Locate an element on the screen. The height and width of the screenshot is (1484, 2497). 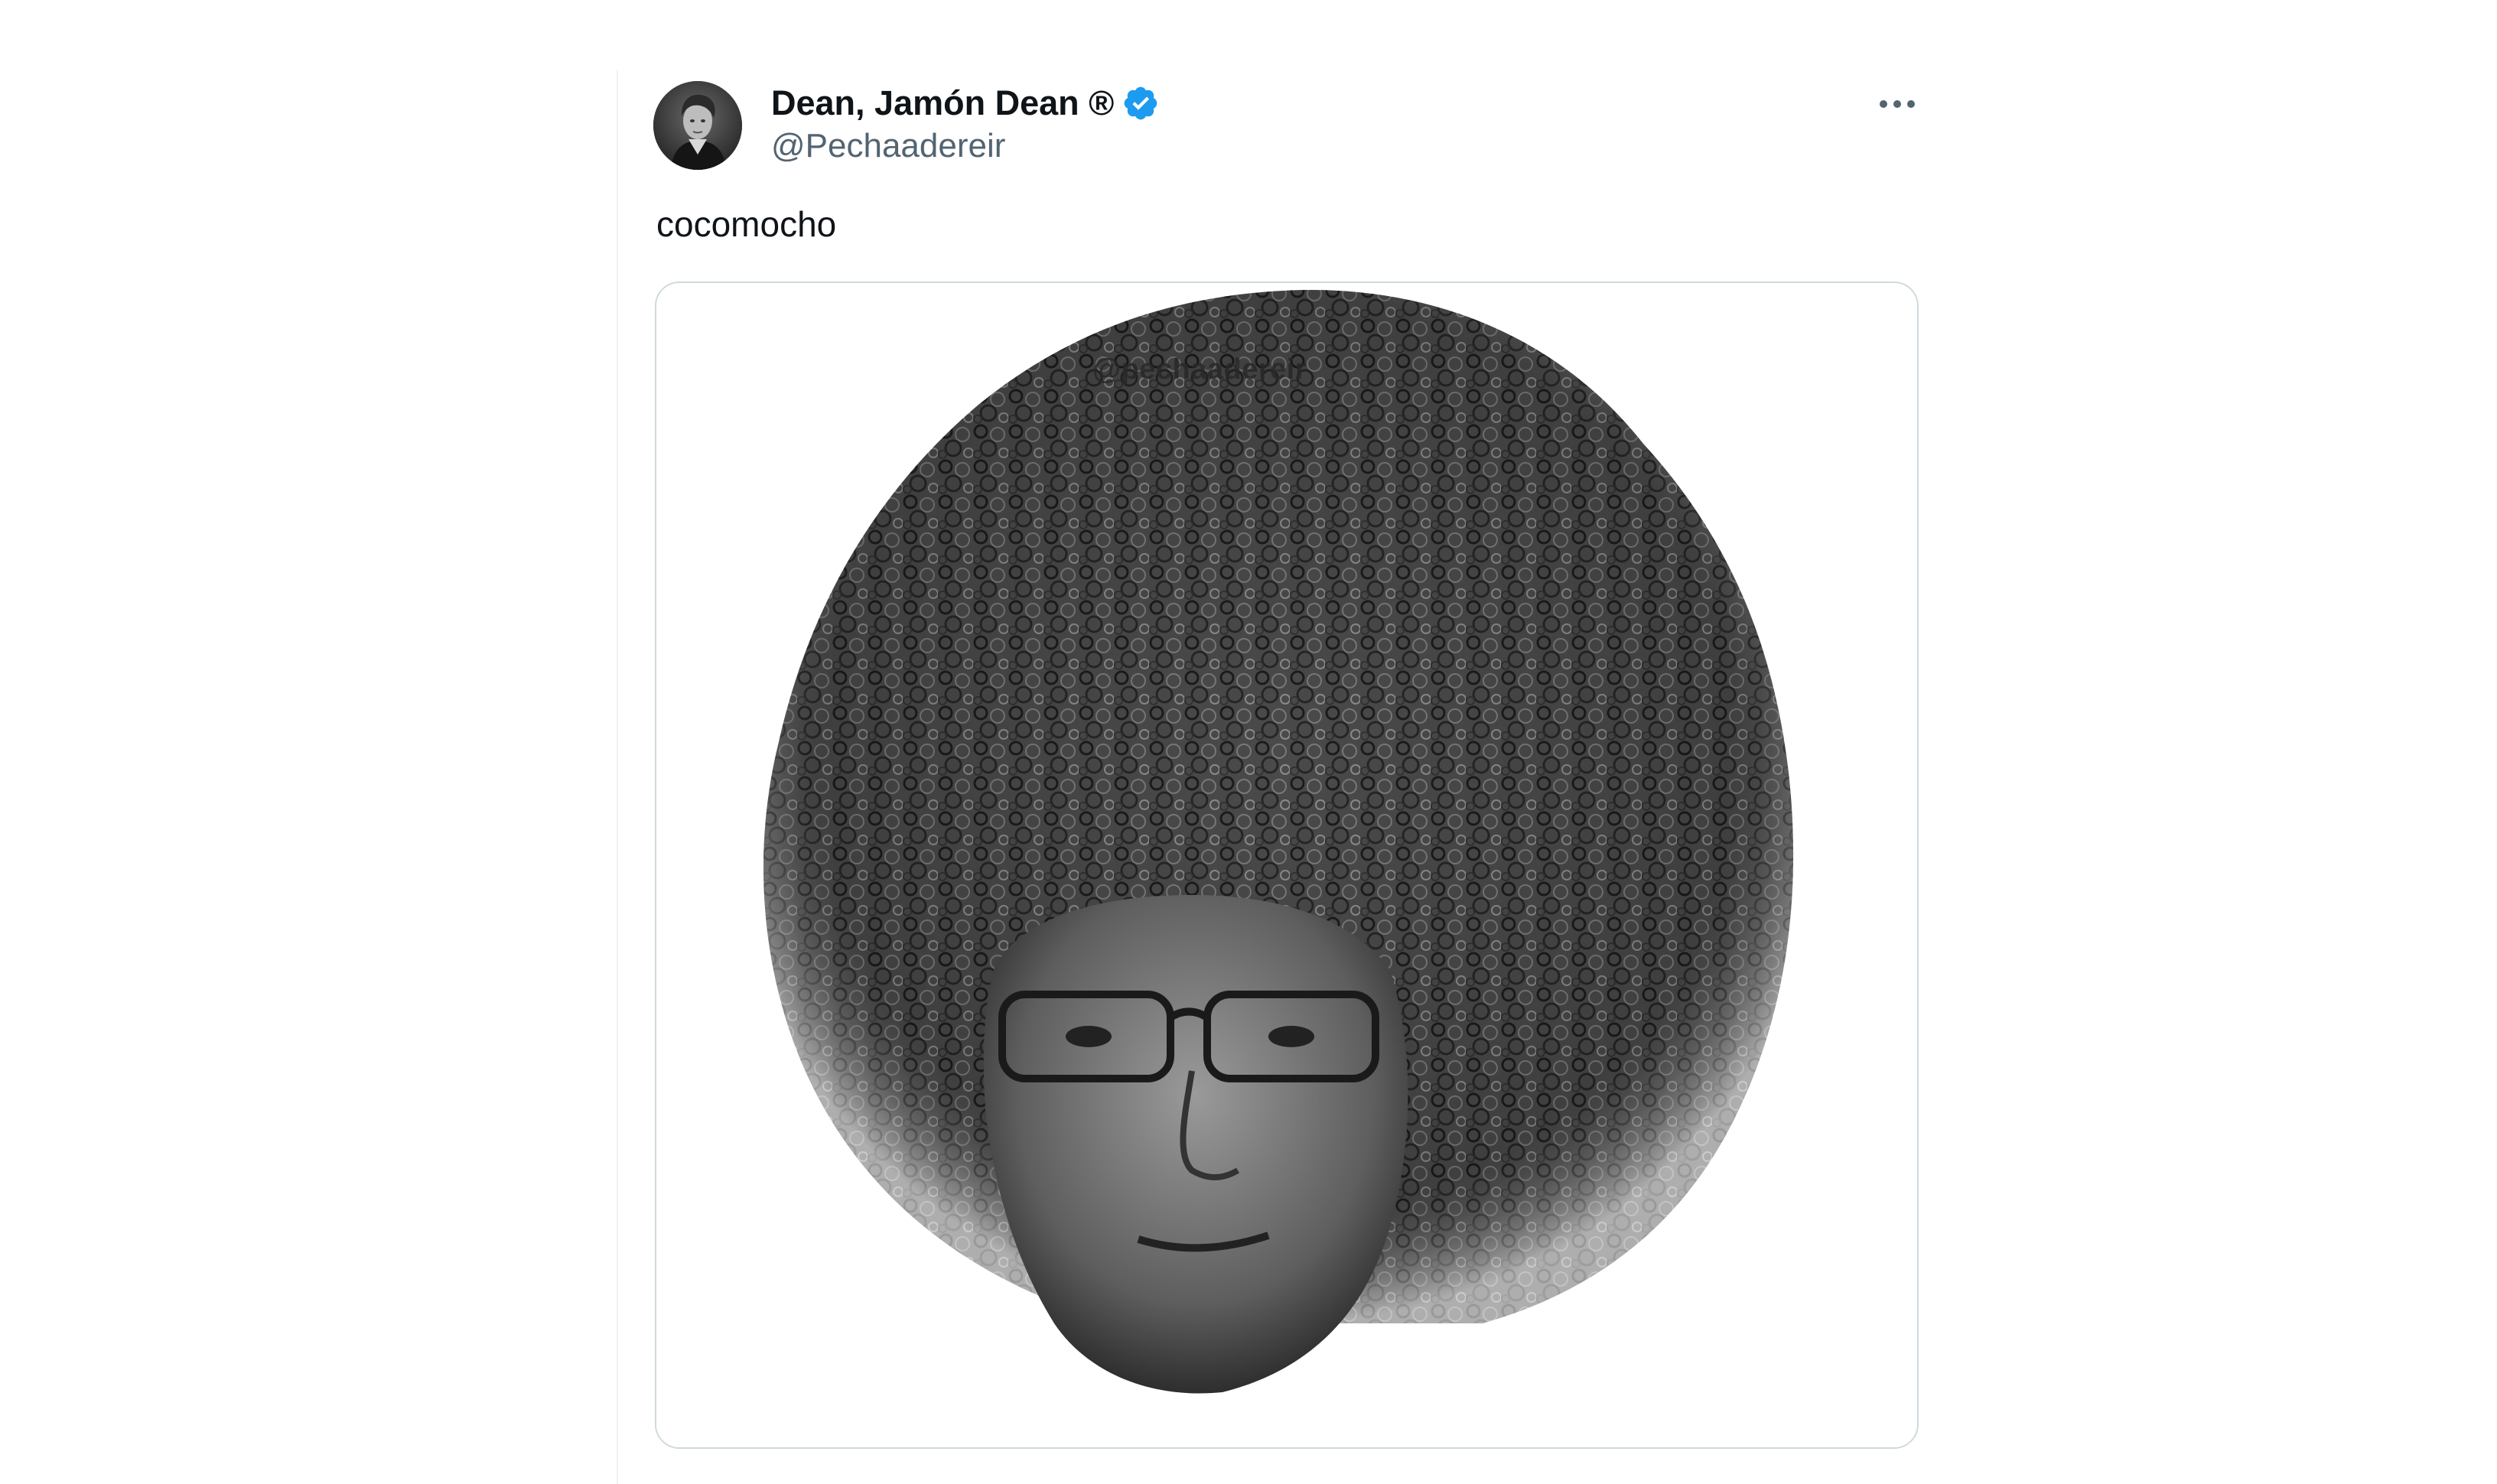
more-options-icon is located at coordinates (1897, 104).